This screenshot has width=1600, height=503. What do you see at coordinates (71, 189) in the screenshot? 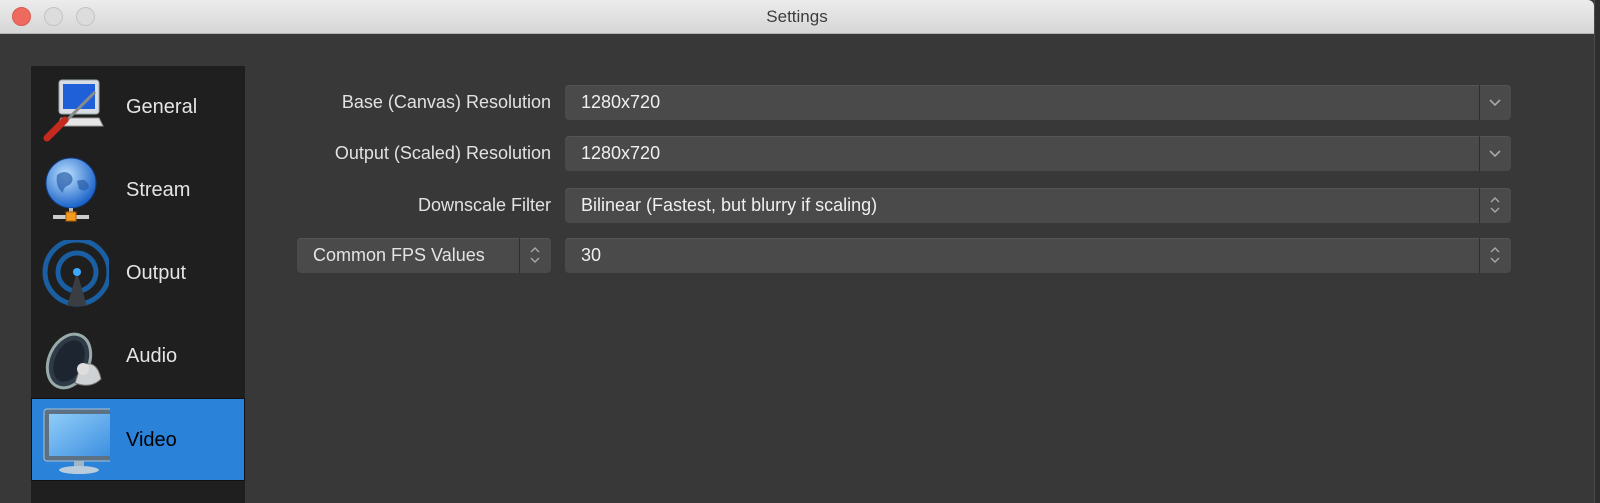
I see `globe-network-icon` at bounding box center [71, 189].